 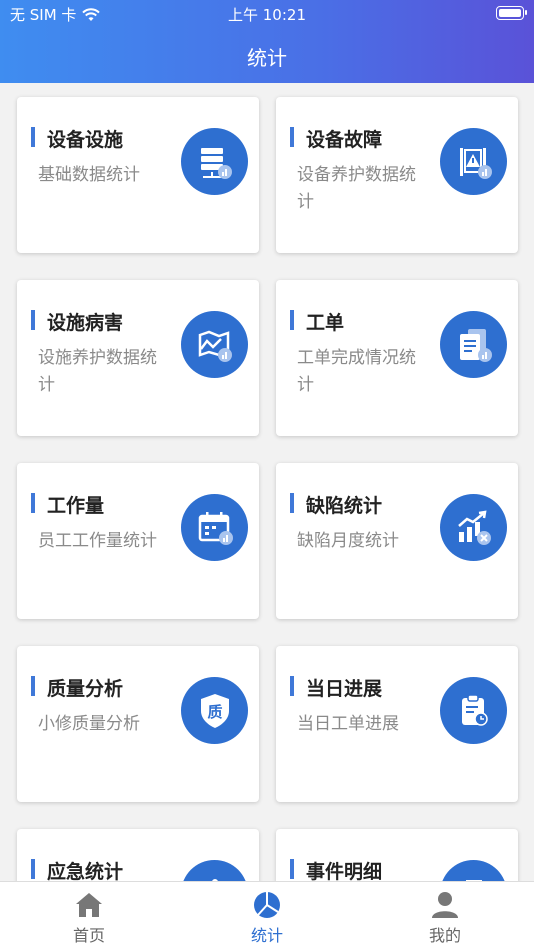 I want to click on card-equipment: 设备设施 基础数据统计, so click(x=138, y=175).